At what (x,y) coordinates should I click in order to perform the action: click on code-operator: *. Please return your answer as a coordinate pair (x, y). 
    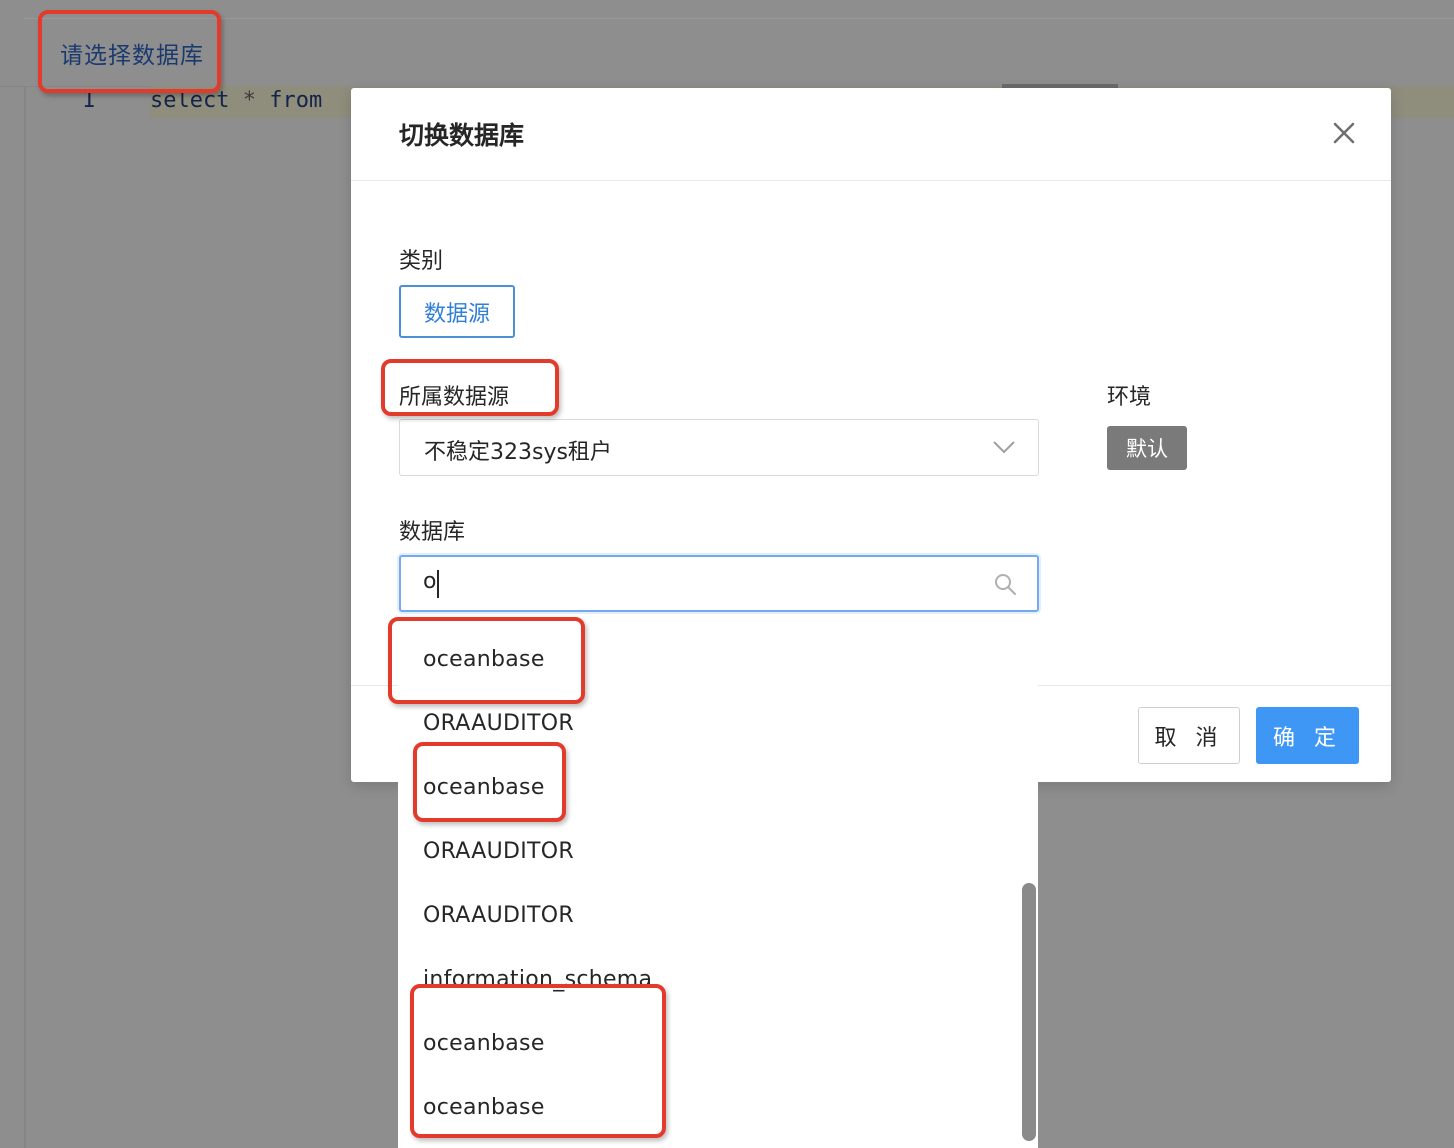
    Looking at the image, I should click on (249, 100).